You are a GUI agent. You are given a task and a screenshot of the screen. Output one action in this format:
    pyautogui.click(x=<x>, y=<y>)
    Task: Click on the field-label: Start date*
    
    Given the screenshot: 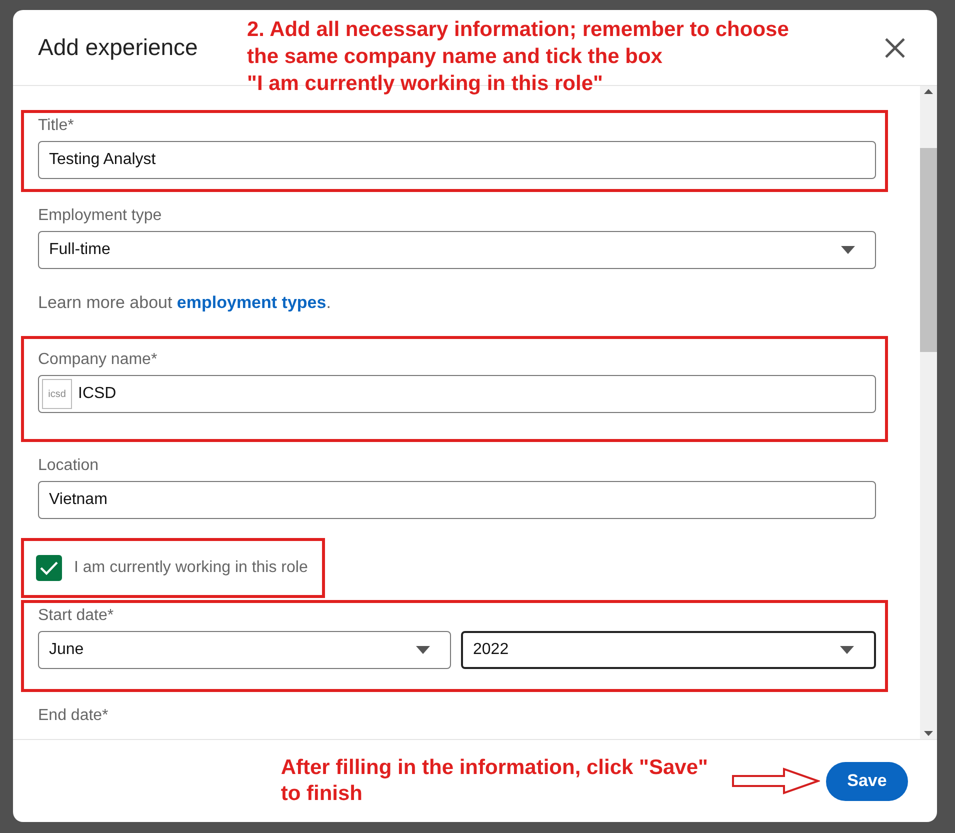 What is the action you would take?
    pyautogui.click(x=76, y=616)
    